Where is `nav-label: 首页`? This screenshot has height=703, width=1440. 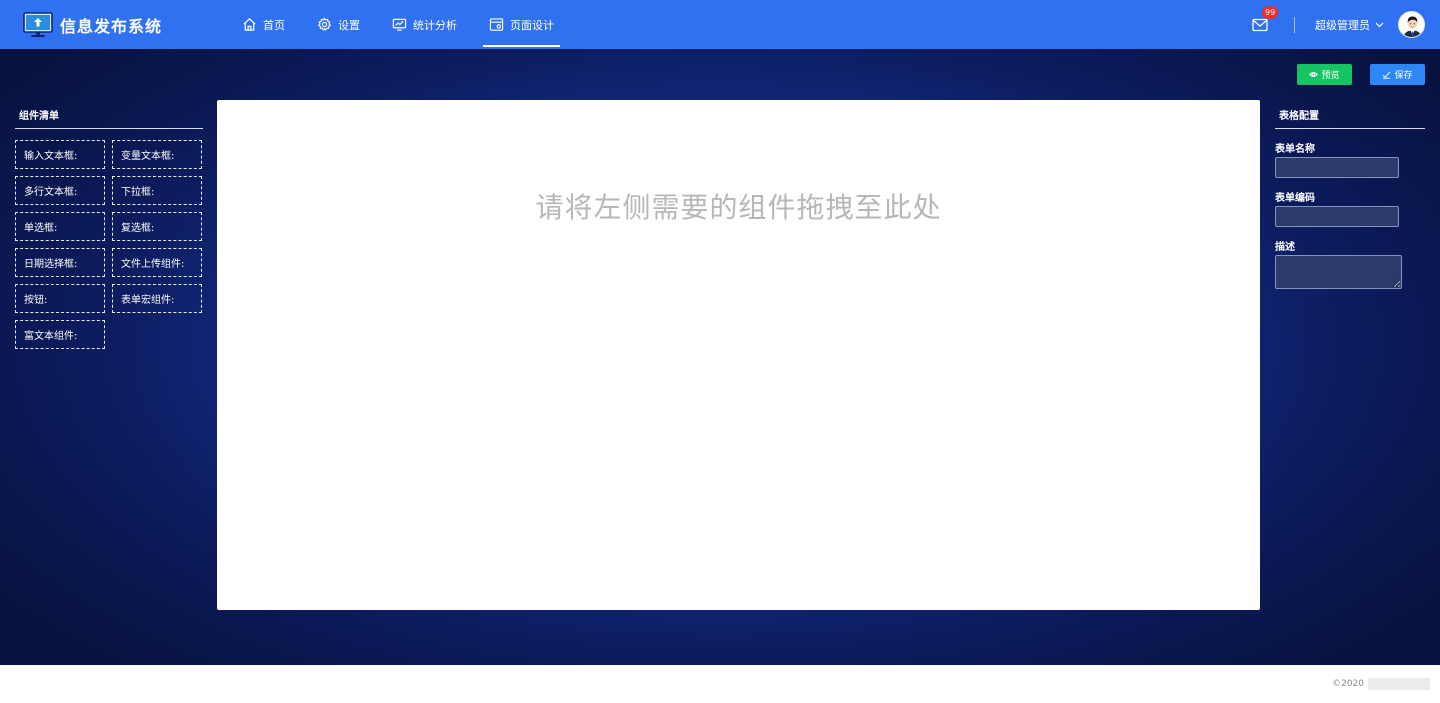
nav-label: 首页 is located at coordinates (274, 25).